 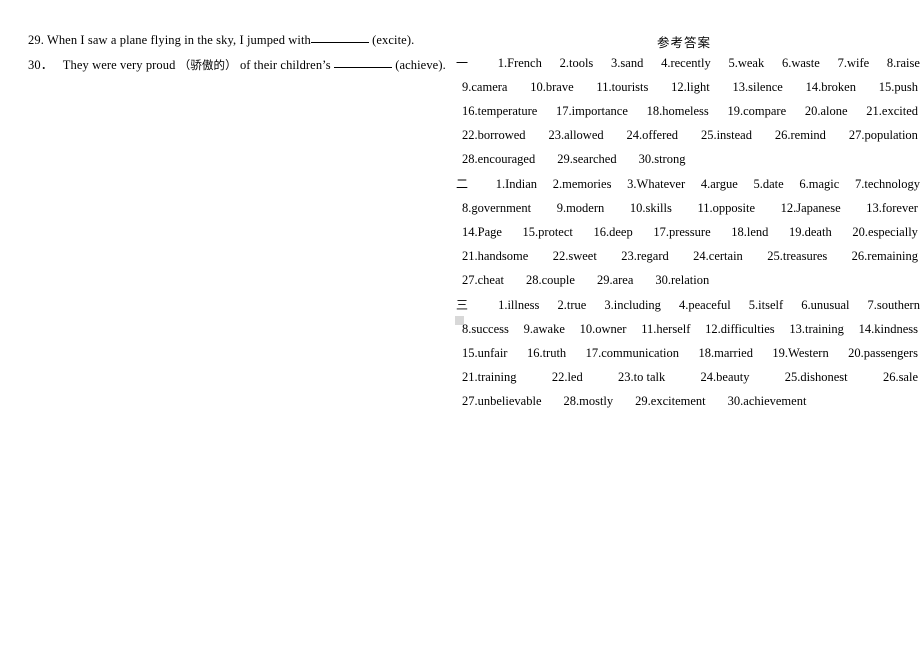 What do you see at coordinates (485, 329) in the screenshot?
I see `answer-item: 8.success` at bounding box center [485, 329].